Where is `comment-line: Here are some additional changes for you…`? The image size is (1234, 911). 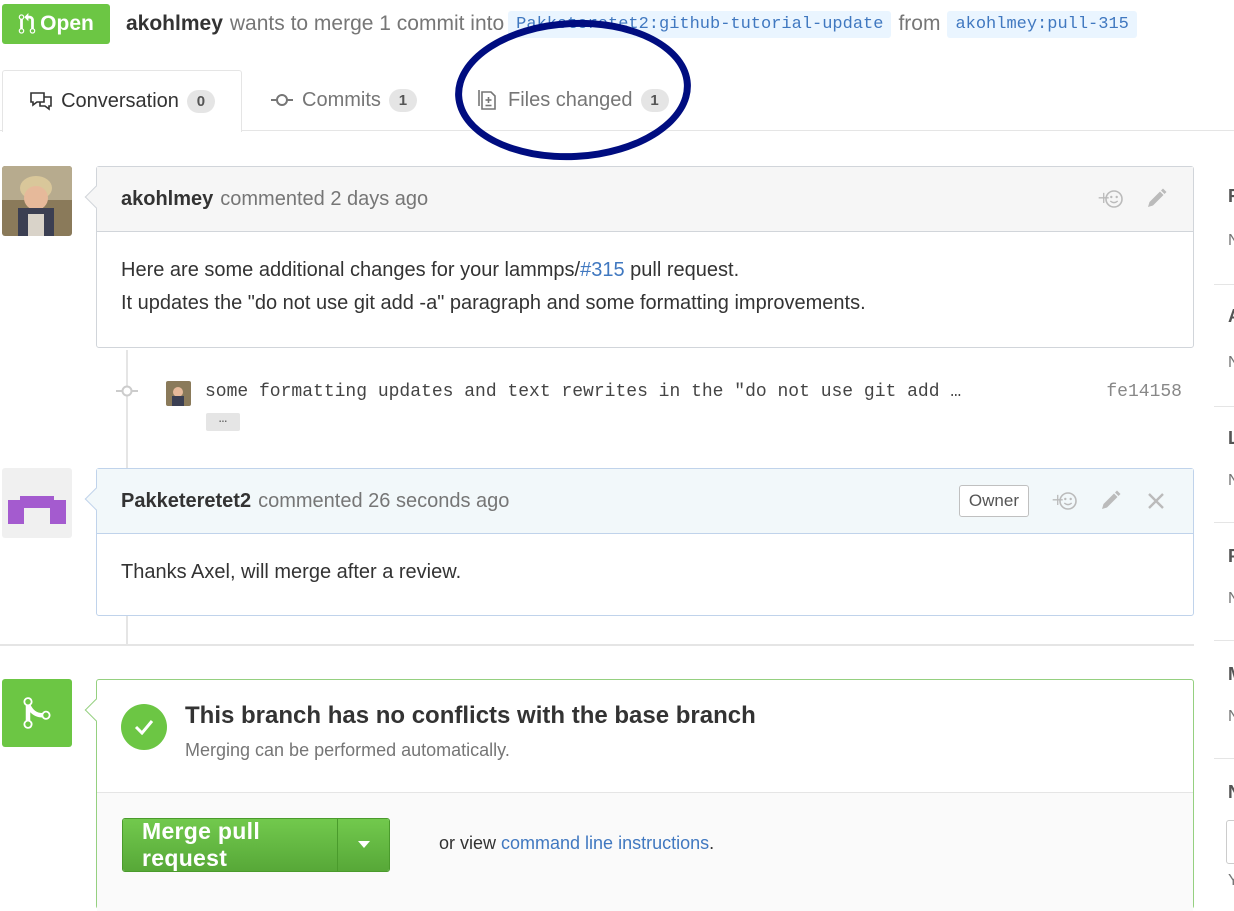 comment-line: Here are some additional changes for you… is located at coordinates (645, 270).